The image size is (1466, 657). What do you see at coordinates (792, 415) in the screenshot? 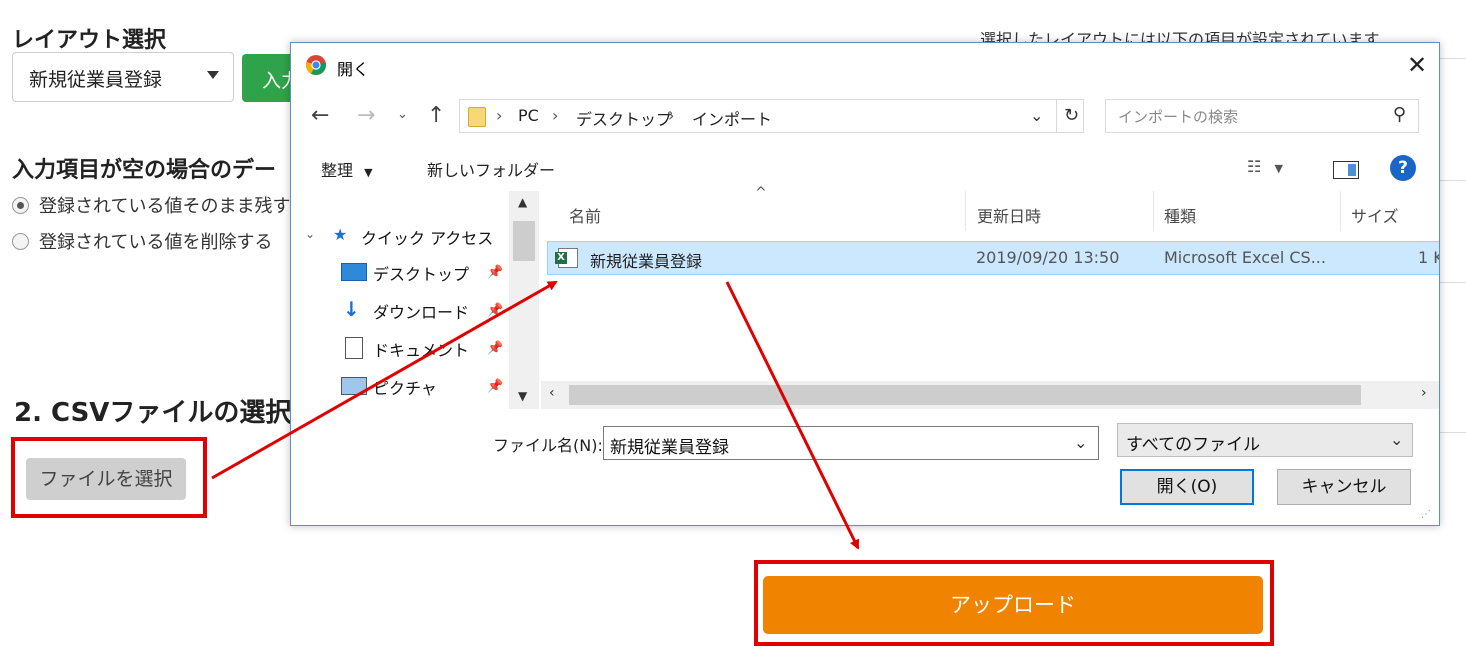
I see `arrow-to-upload` at bounding box center [792, 415].